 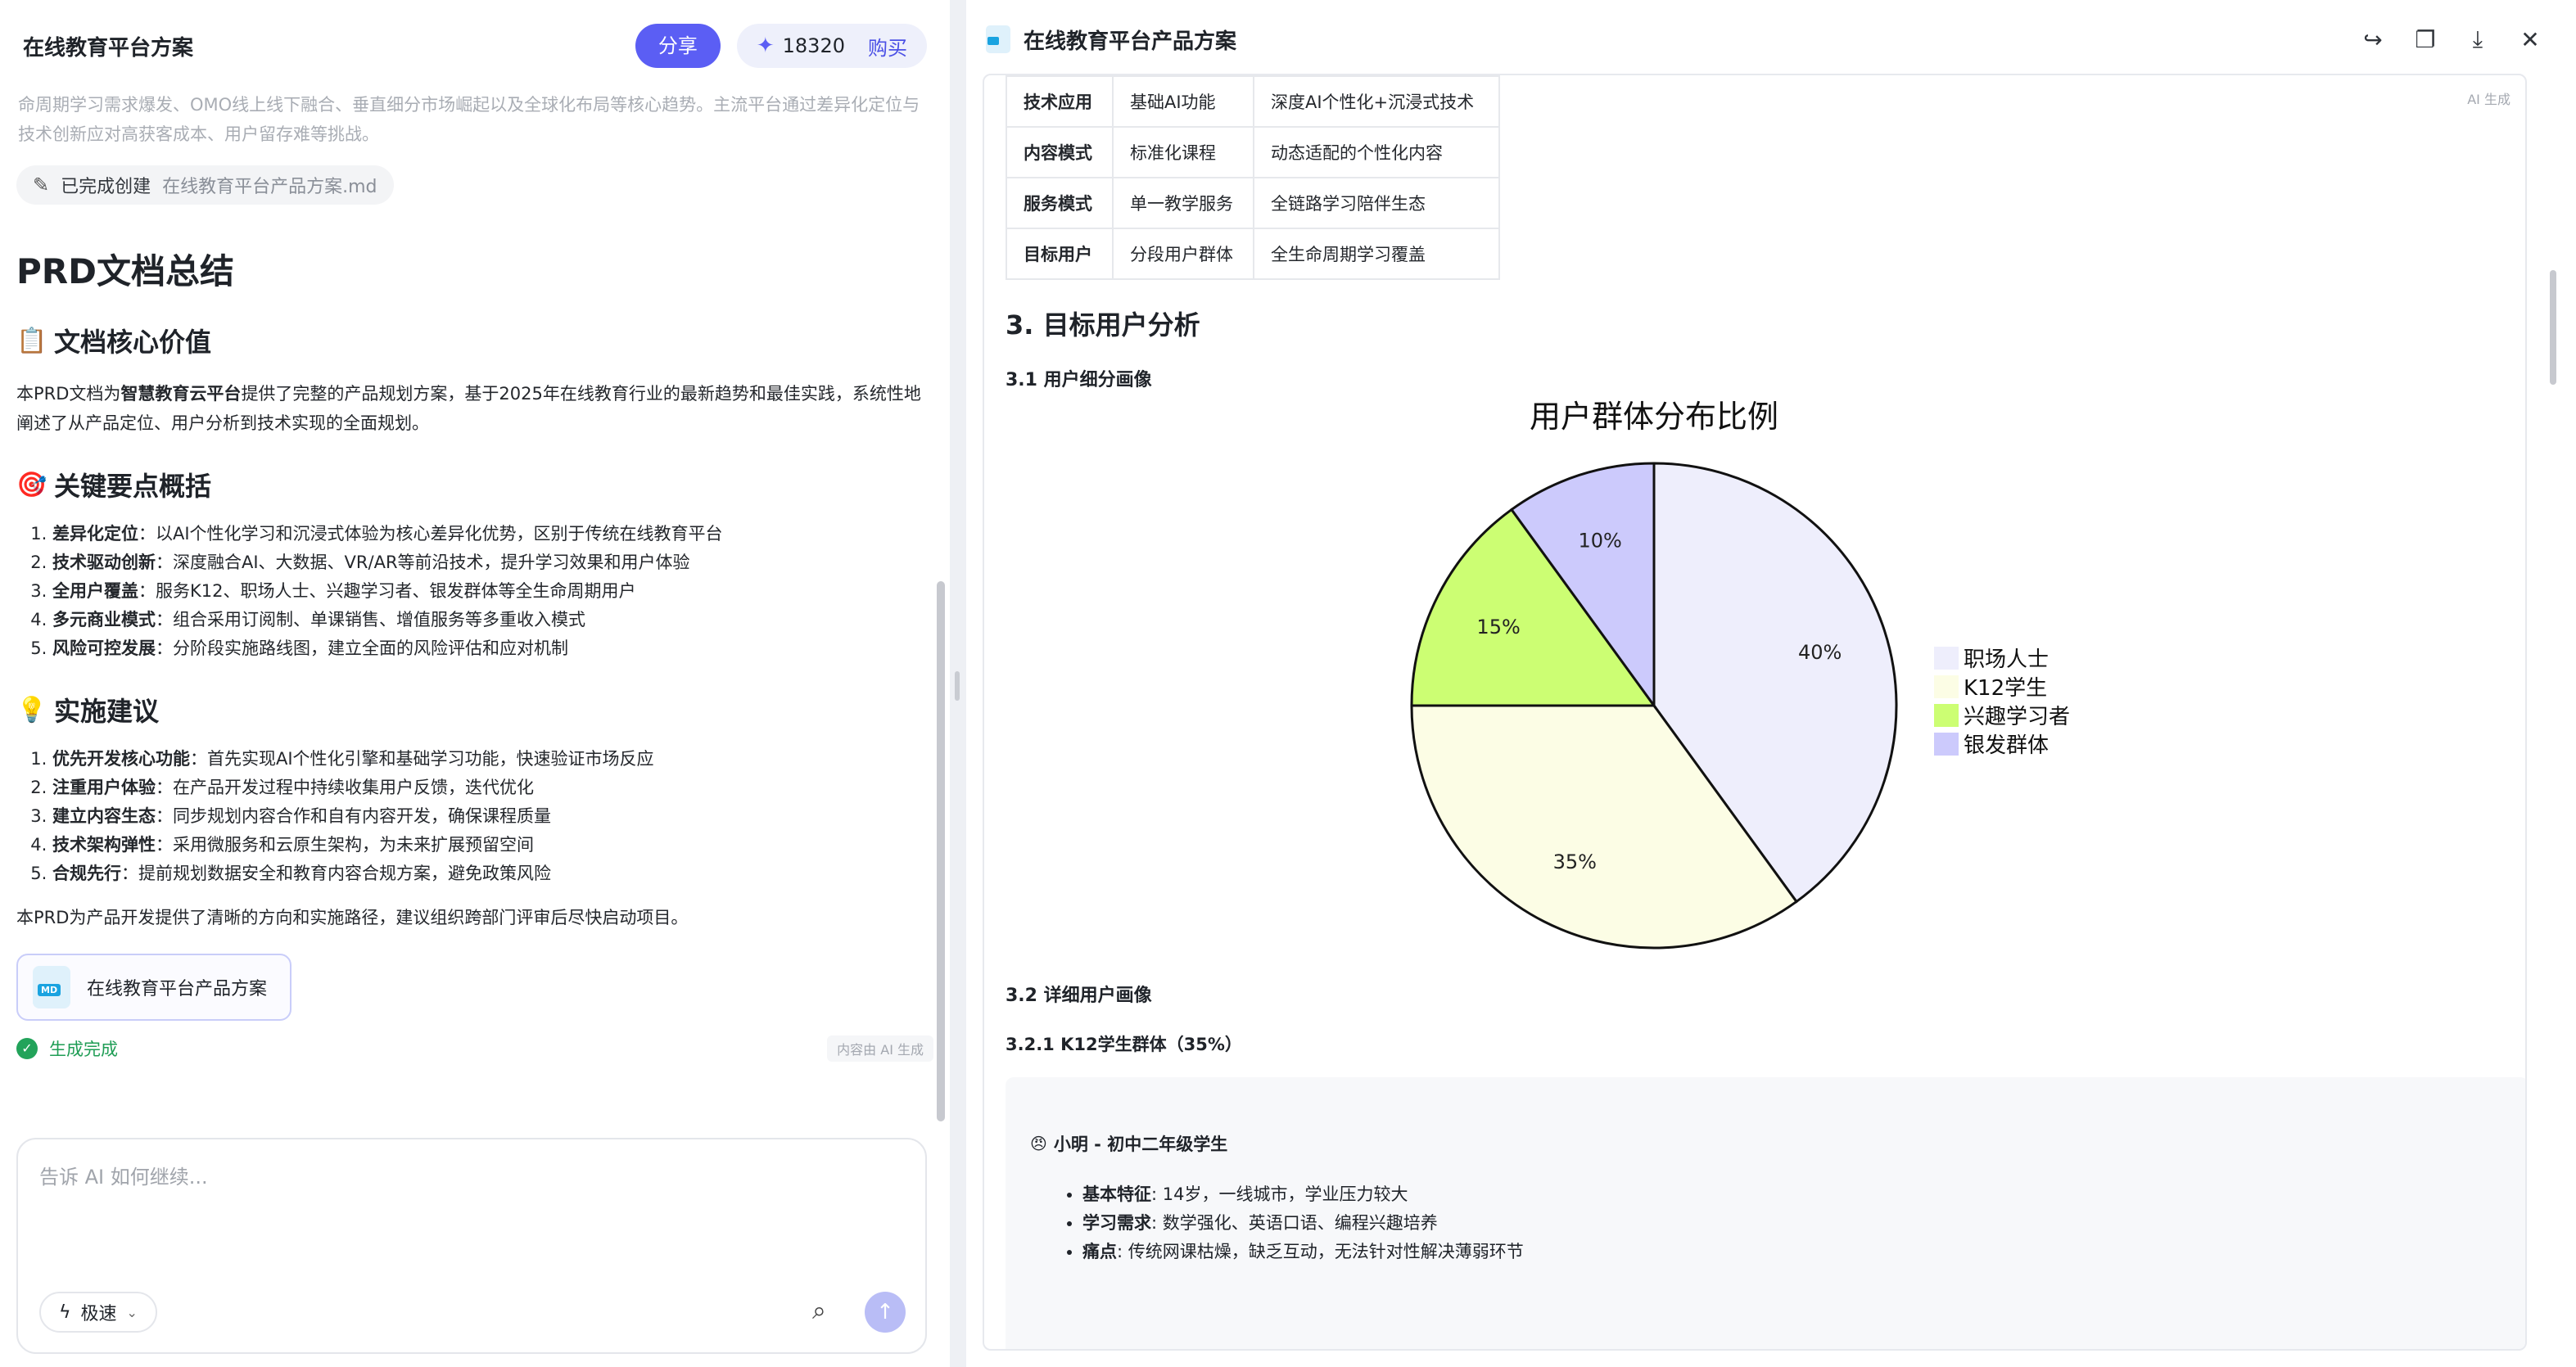 What do you see at coordinates (106, 187) in the screenshot?
I see `chip-prefix: 已完成创建` at bounding box center [106, 187].